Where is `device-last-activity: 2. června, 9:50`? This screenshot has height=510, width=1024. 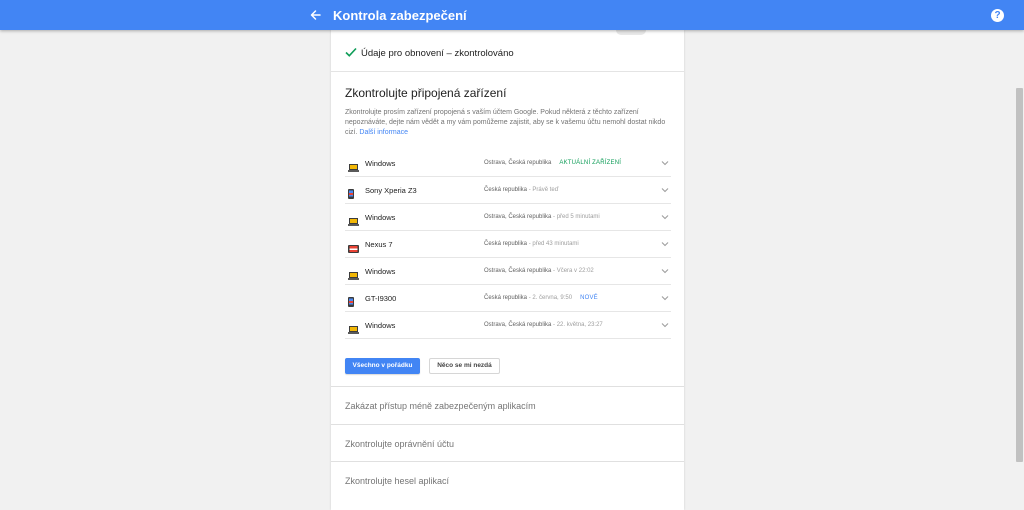
device-last-activity: 2. června, 9:50 is located at coordinates (552, 298).